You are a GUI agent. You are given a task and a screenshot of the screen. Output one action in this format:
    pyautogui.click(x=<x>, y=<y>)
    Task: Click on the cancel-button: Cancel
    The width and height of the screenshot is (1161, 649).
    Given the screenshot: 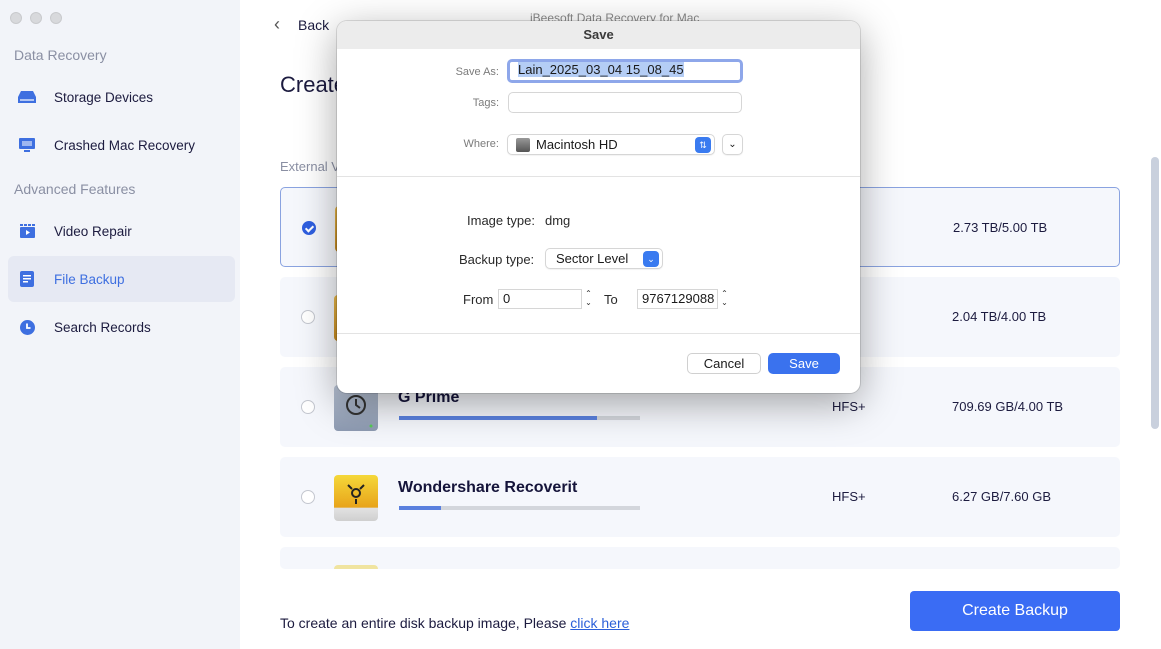 What is the action you would take?
    pyautogui.click(x=724, y=363)
    